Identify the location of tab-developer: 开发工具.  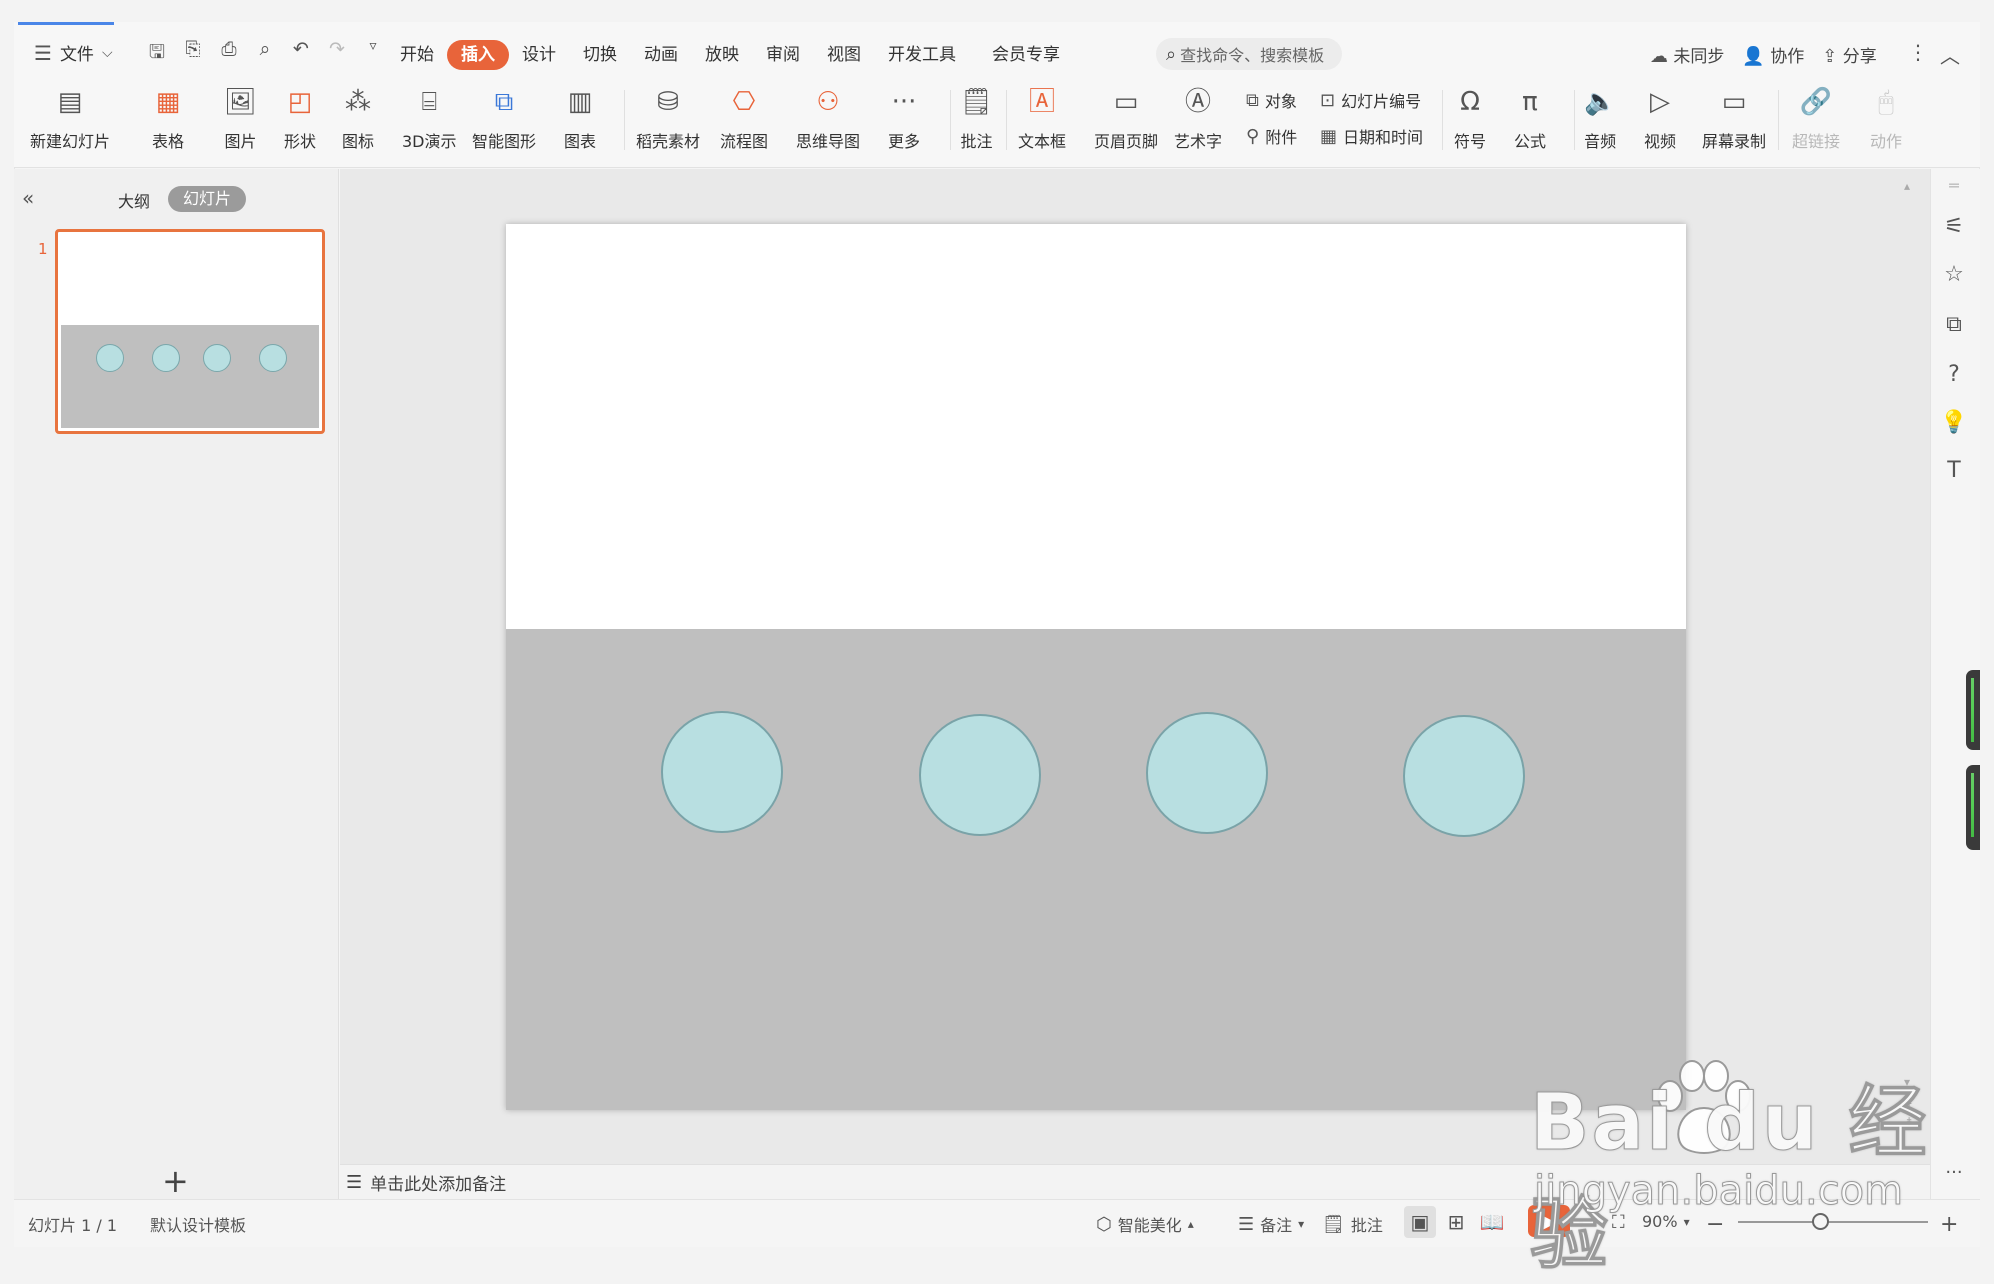
(922, 55).